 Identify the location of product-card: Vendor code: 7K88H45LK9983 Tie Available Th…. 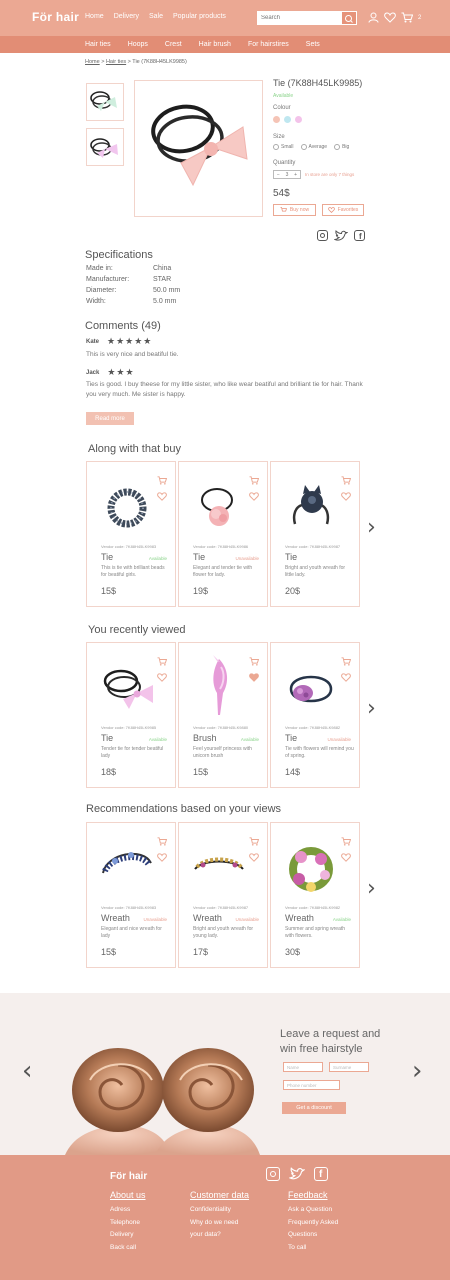
(131, 534).